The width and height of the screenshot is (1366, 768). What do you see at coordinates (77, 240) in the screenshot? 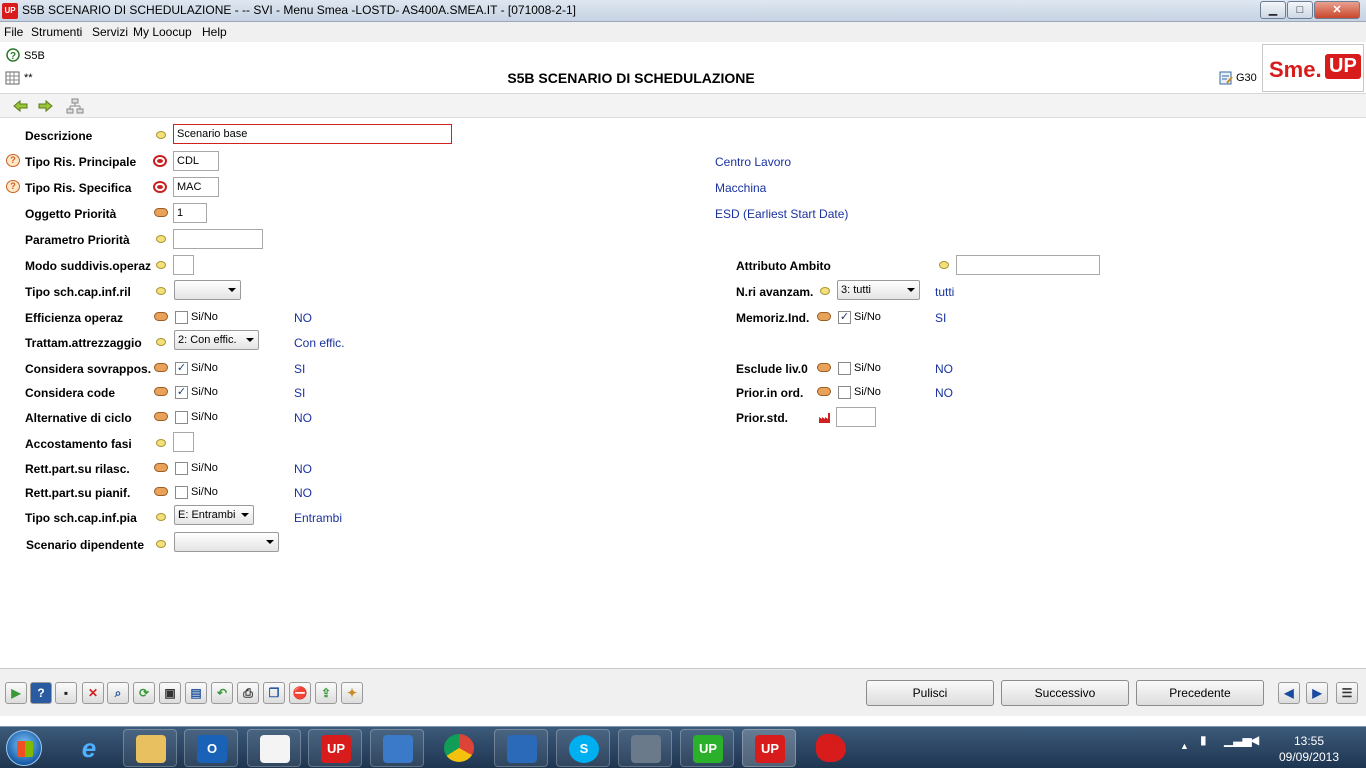
I see `parametro-priorita-label: Parametro Priorità` at bounding box center [77, 240].